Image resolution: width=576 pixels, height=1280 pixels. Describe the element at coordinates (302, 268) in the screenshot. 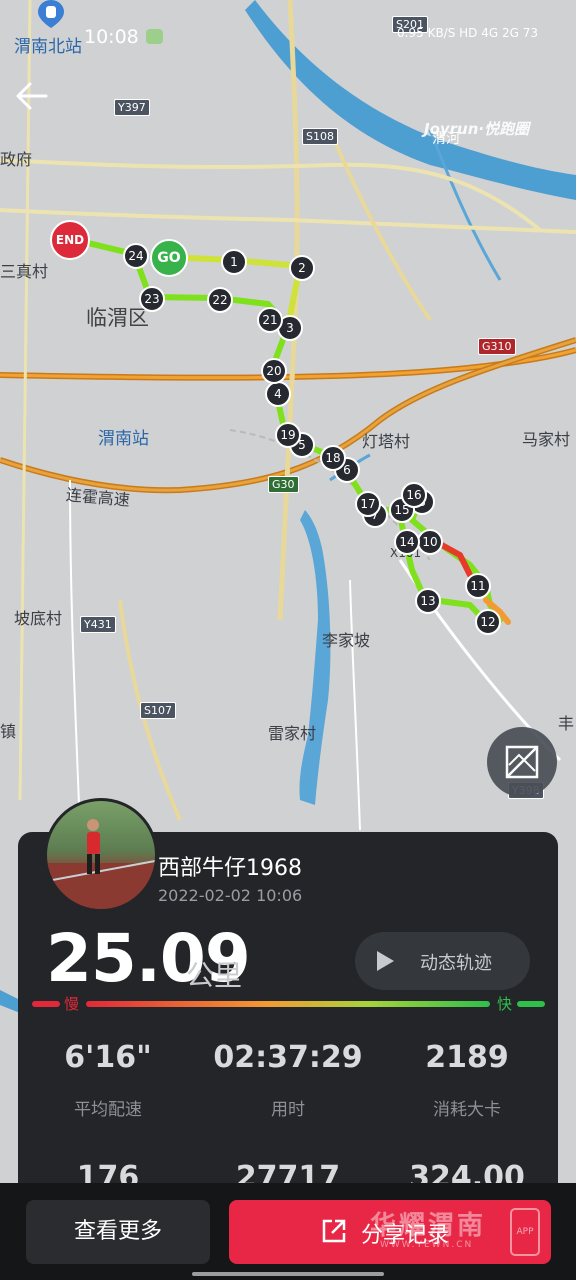

I see `km-marker-2: 2` at that location.